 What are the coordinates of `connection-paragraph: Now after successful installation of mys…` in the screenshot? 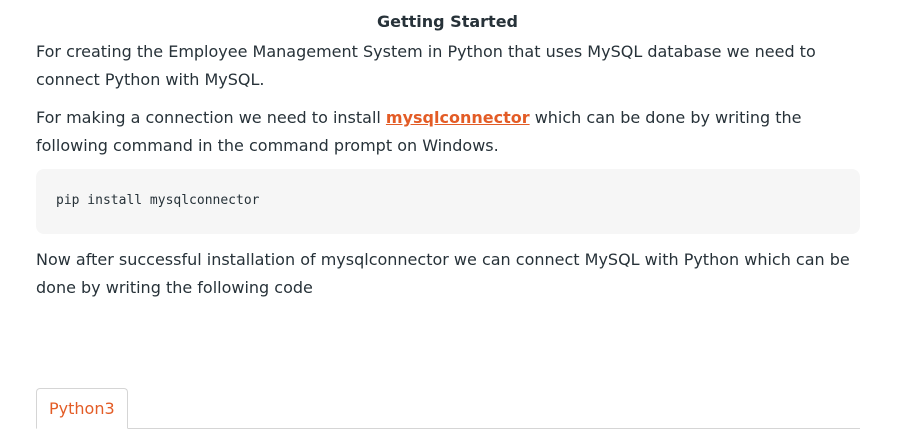 It's located at (443, 273).